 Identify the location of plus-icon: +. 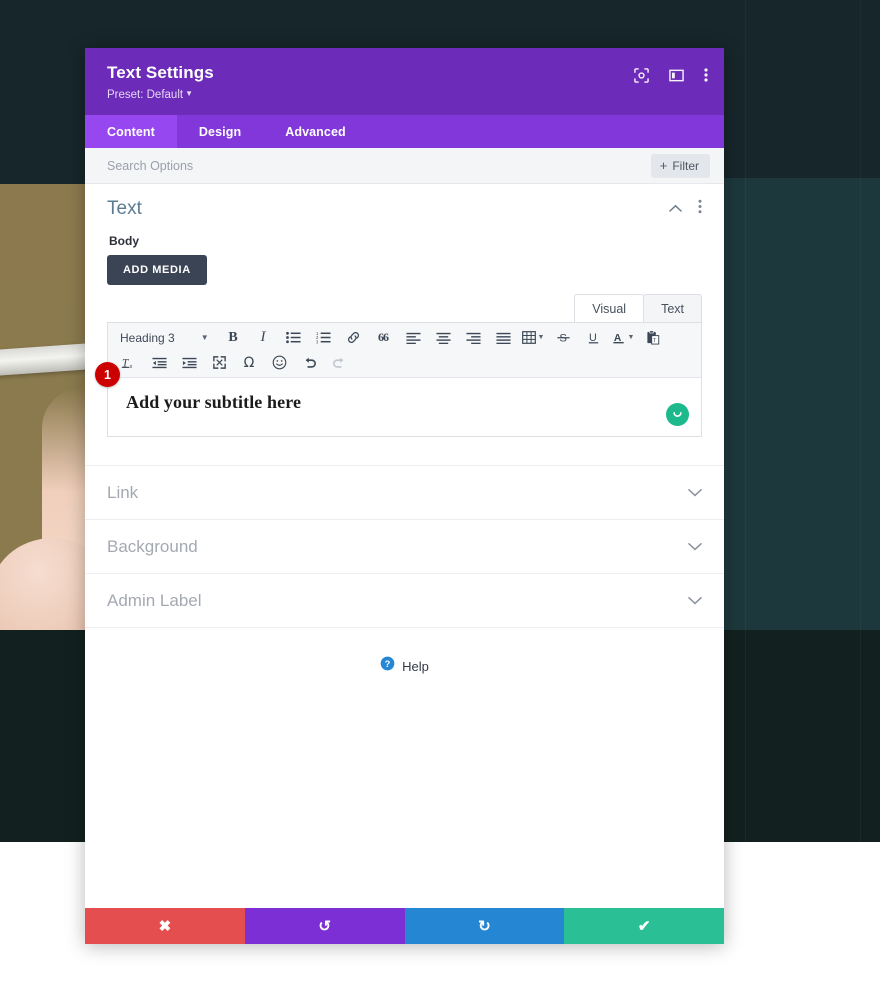
(663, 165).